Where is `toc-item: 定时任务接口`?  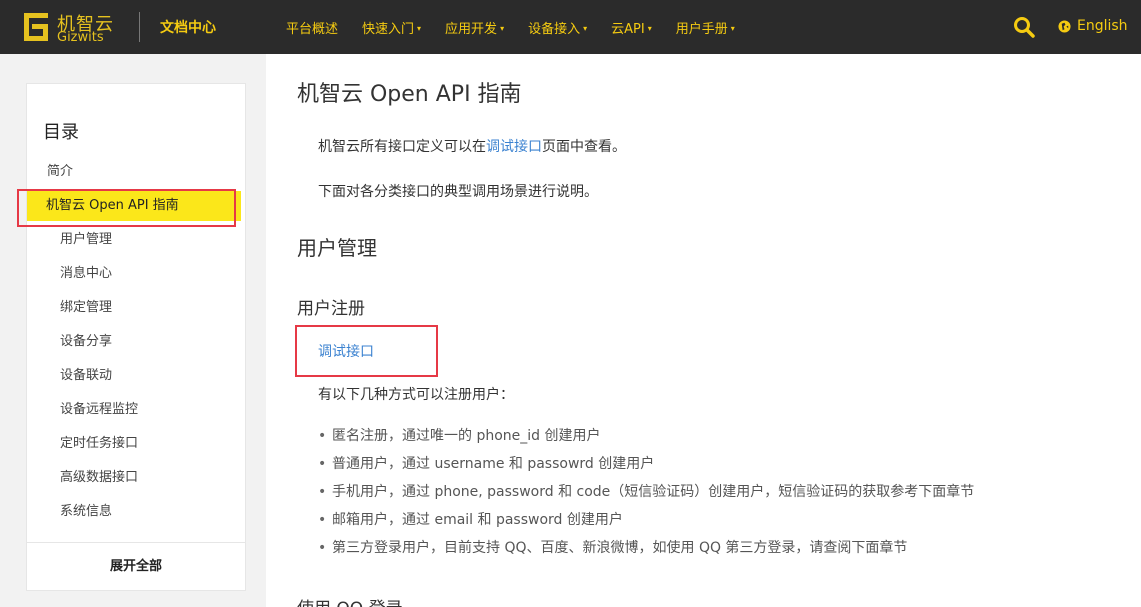 toc-item: 定时任务接口 is located at coordinates (136, 444).